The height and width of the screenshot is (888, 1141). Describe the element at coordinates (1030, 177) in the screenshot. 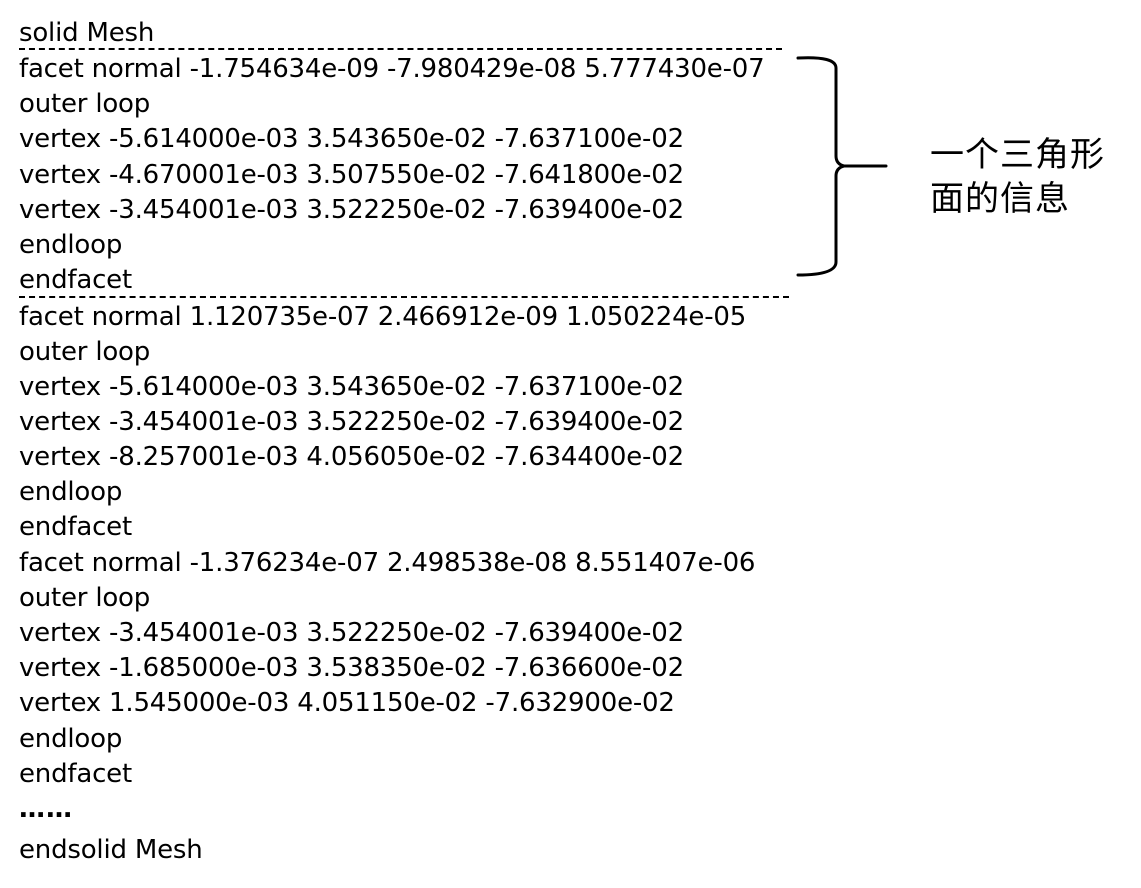

I see `triangle-face-annotation: 一个三角形 面的信息` at that location.